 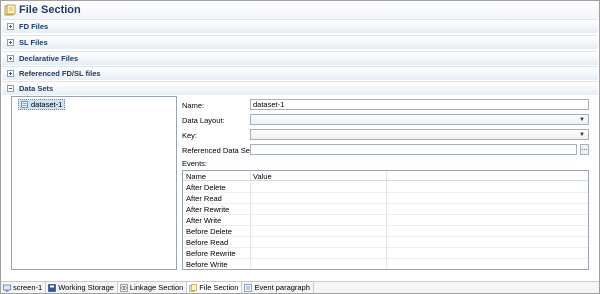 What do you see at coordinates (204, 220) in the screenshot?
I see `event-name: After Write` at bounding box center [204, 220].